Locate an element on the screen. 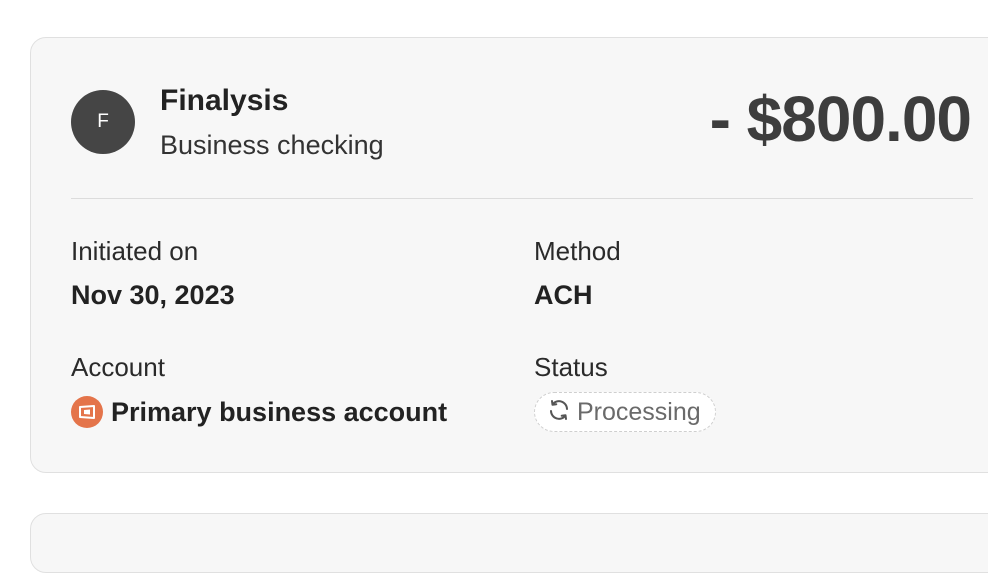  method-label: Method is located at coordinates (577, 251).